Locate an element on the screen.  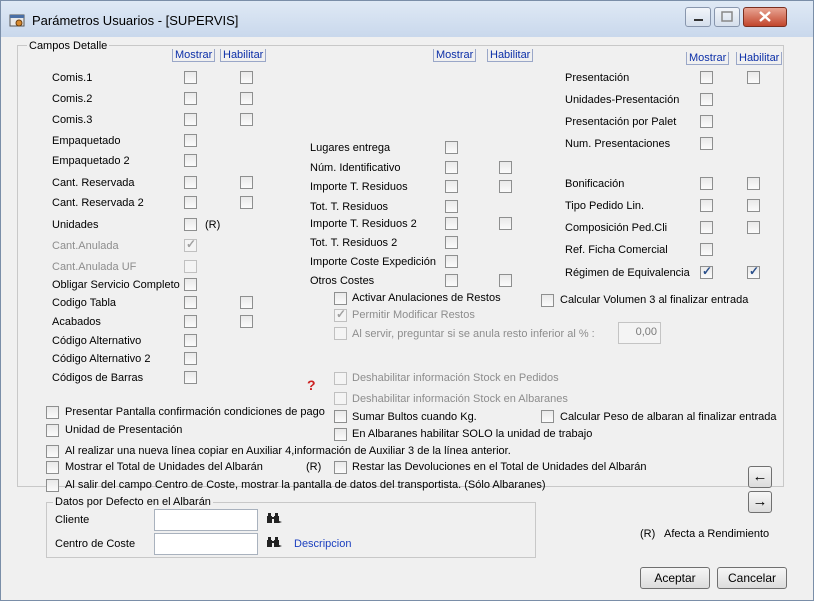
minimize-button is located at coordinates (698, 17).